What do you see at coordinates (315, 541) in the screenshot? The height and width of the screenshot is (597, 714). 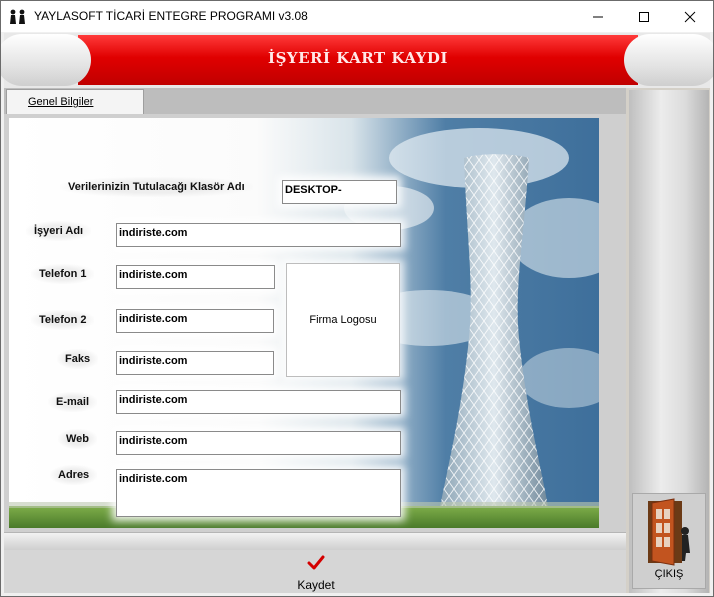 I see `status-bar` at bounding box center [315, 541].